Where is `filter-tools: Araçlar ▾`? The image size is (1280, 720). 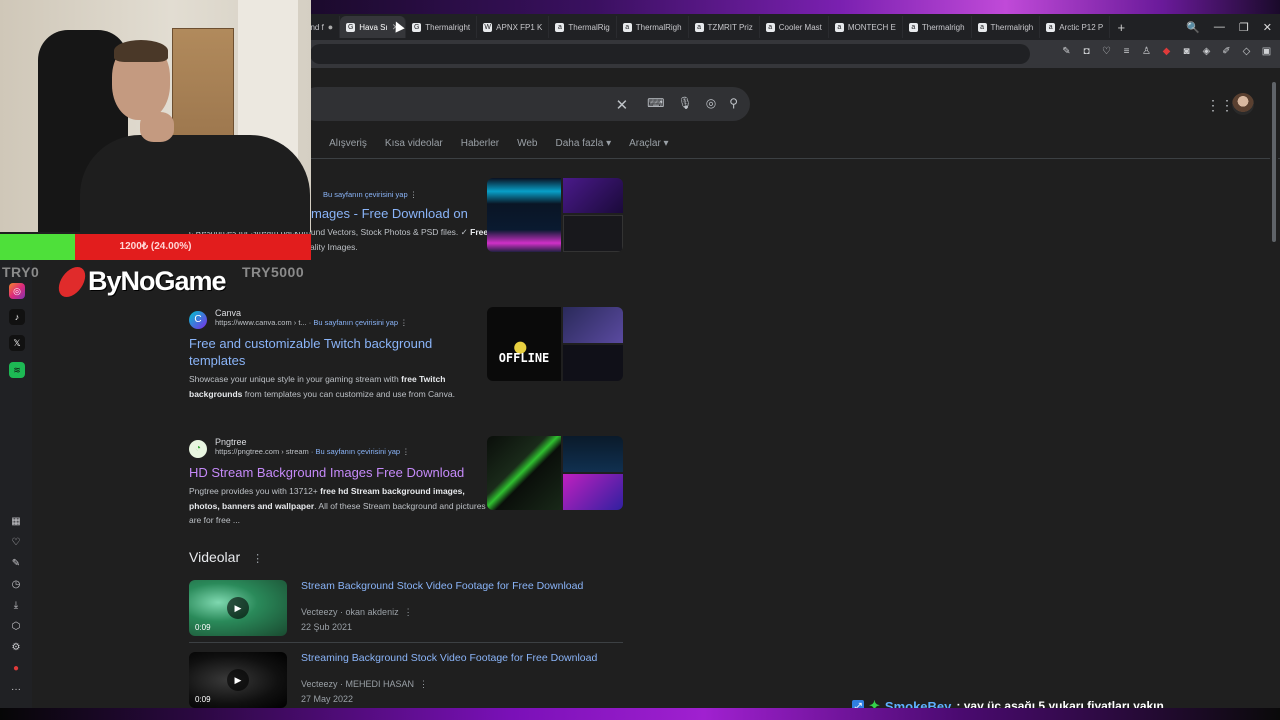 filter-tools: Araçlar ▾ is located at coordinates (648, 143).